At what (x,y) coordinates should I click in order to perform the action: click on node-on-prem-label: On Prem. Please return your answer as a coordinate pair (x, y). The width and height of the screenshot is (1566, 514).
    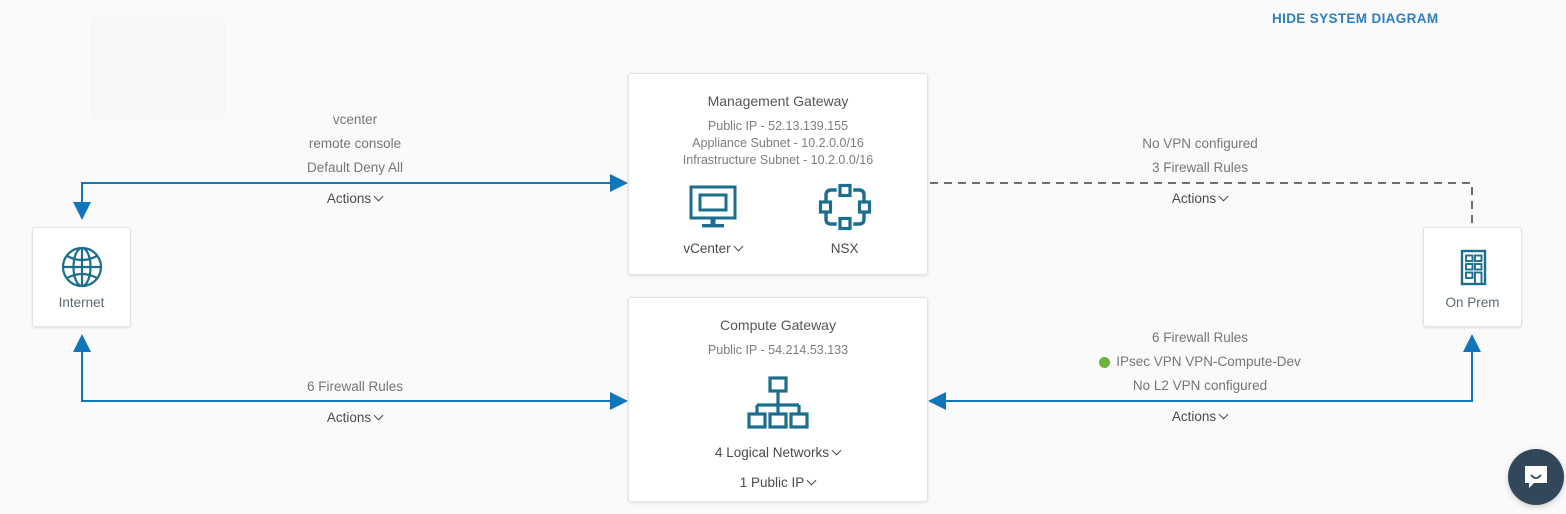
    Looking at the image, I should click on (1472, 302).